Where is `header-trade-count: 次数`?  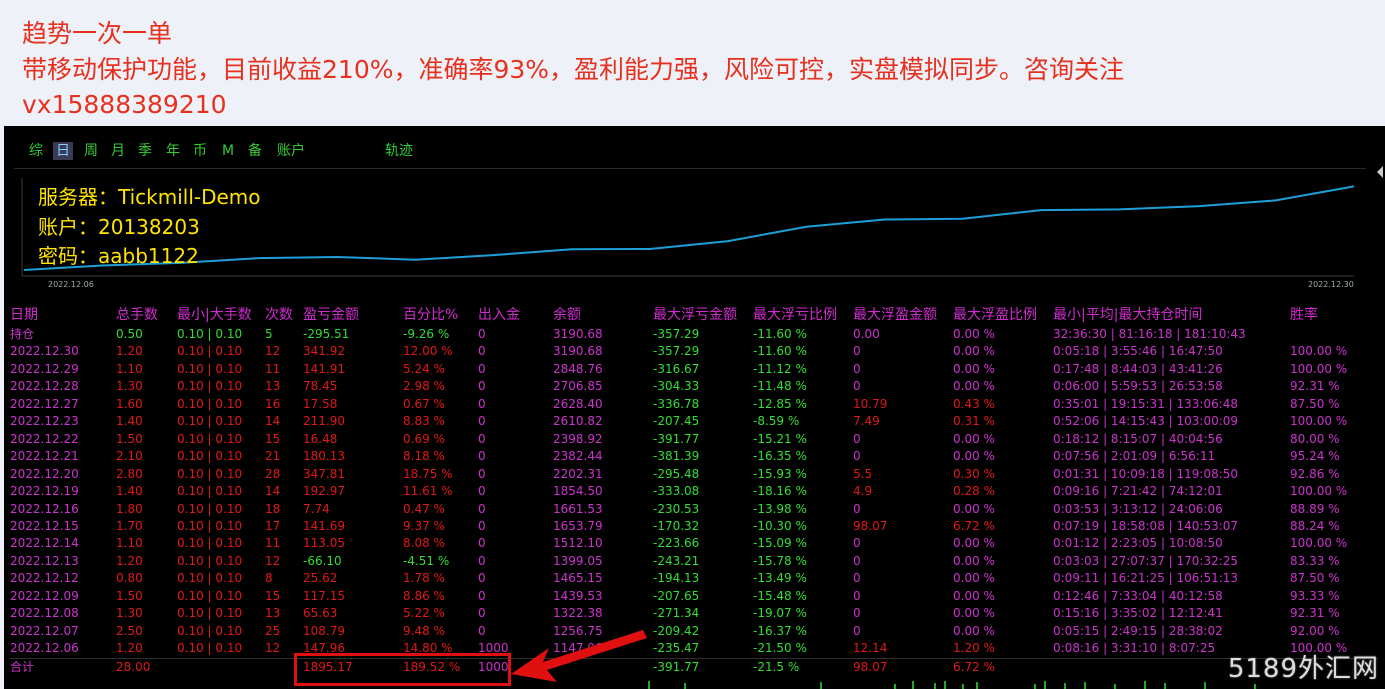 header-trade-count: 次数 is located at coordinates (279, 315).